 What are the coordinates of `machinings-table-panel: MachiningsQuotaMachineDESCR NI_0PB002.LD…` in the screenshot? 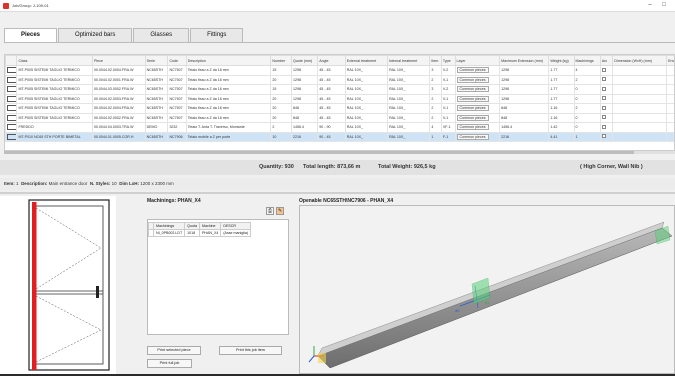 It's located at (218, 277).